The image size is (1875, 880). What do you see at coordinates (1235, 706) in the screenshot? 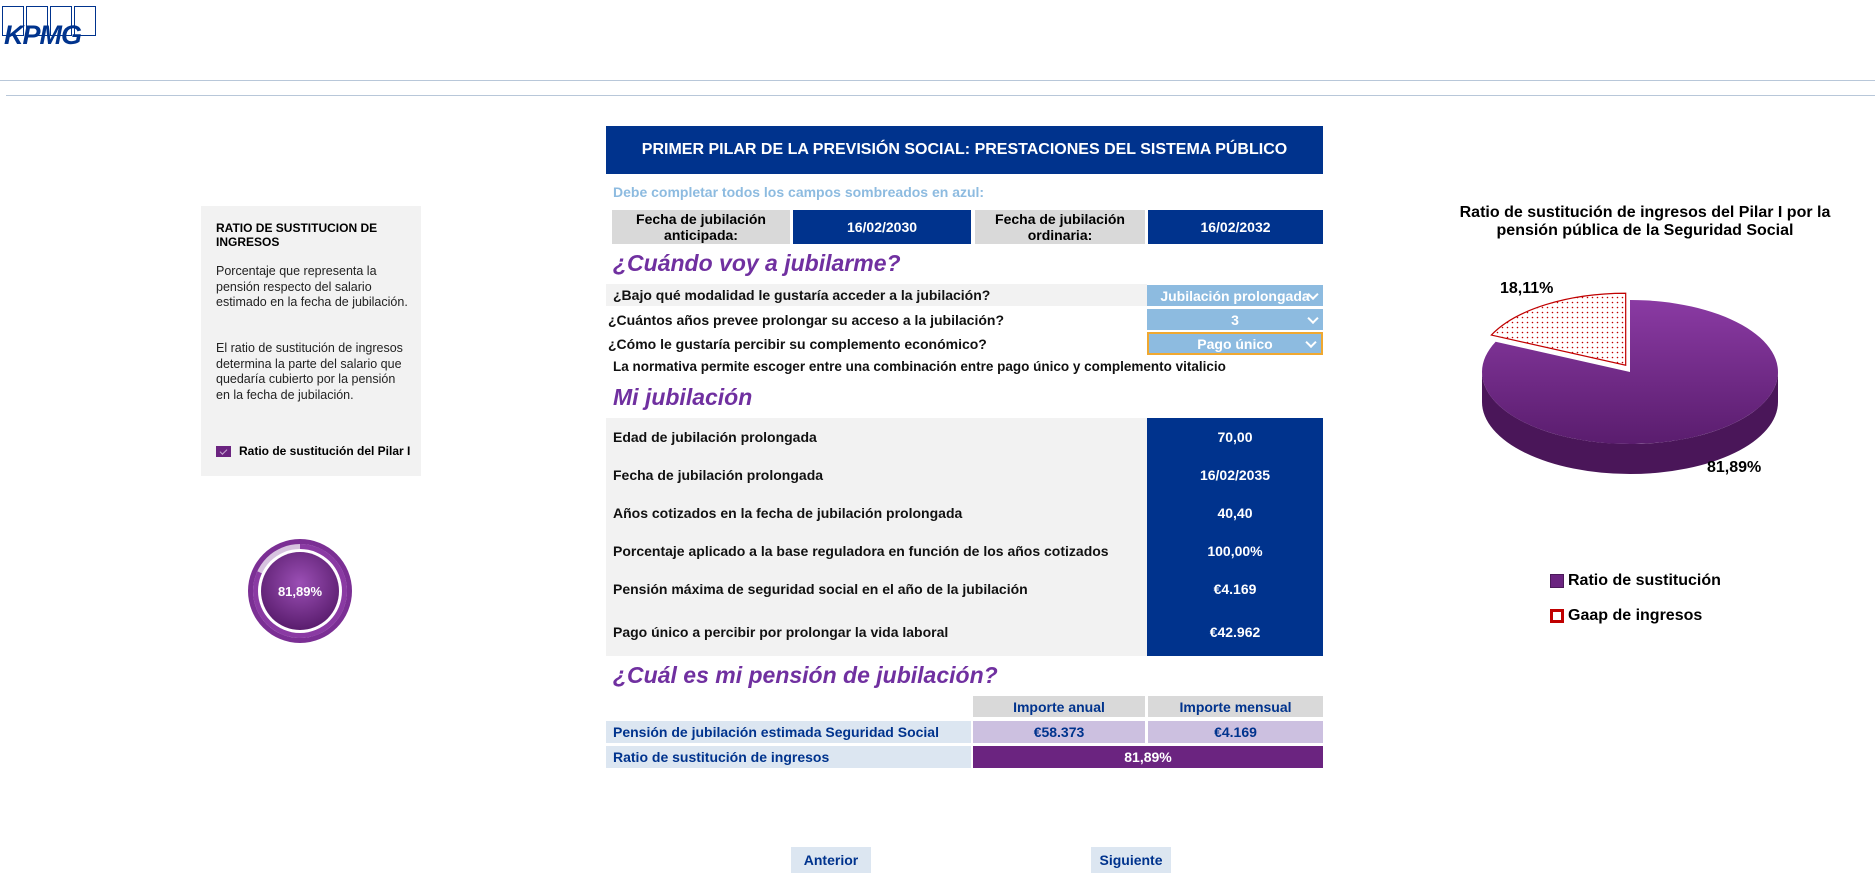
I see `col-header-monthly: Importe mensual` at bounding box center [1235, 706].